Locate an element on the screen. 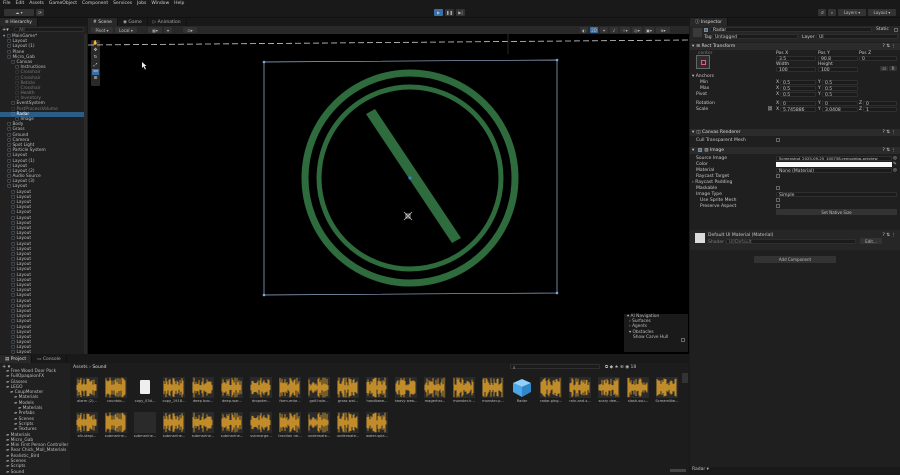 The height and width of the screenshot is (475, 900). hierarchy-scrollbar is located at coordinates (85, 194).